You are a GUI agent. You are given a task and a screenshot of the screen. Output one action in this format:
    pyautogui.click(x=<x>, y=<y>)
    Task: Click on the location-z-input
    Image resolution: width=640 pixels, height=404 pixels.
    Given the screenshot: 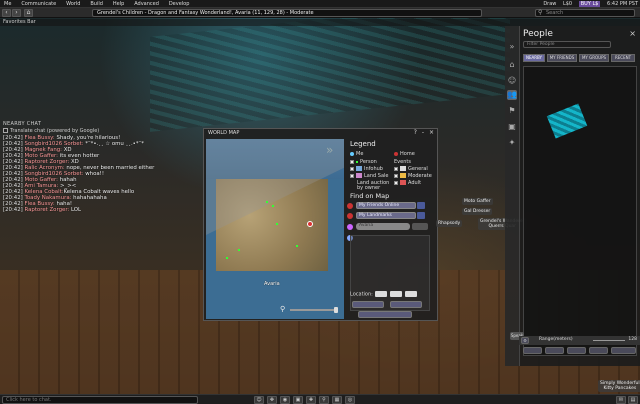 What is the action you would take?
    pyautogui.click(x=410, y=294)
    